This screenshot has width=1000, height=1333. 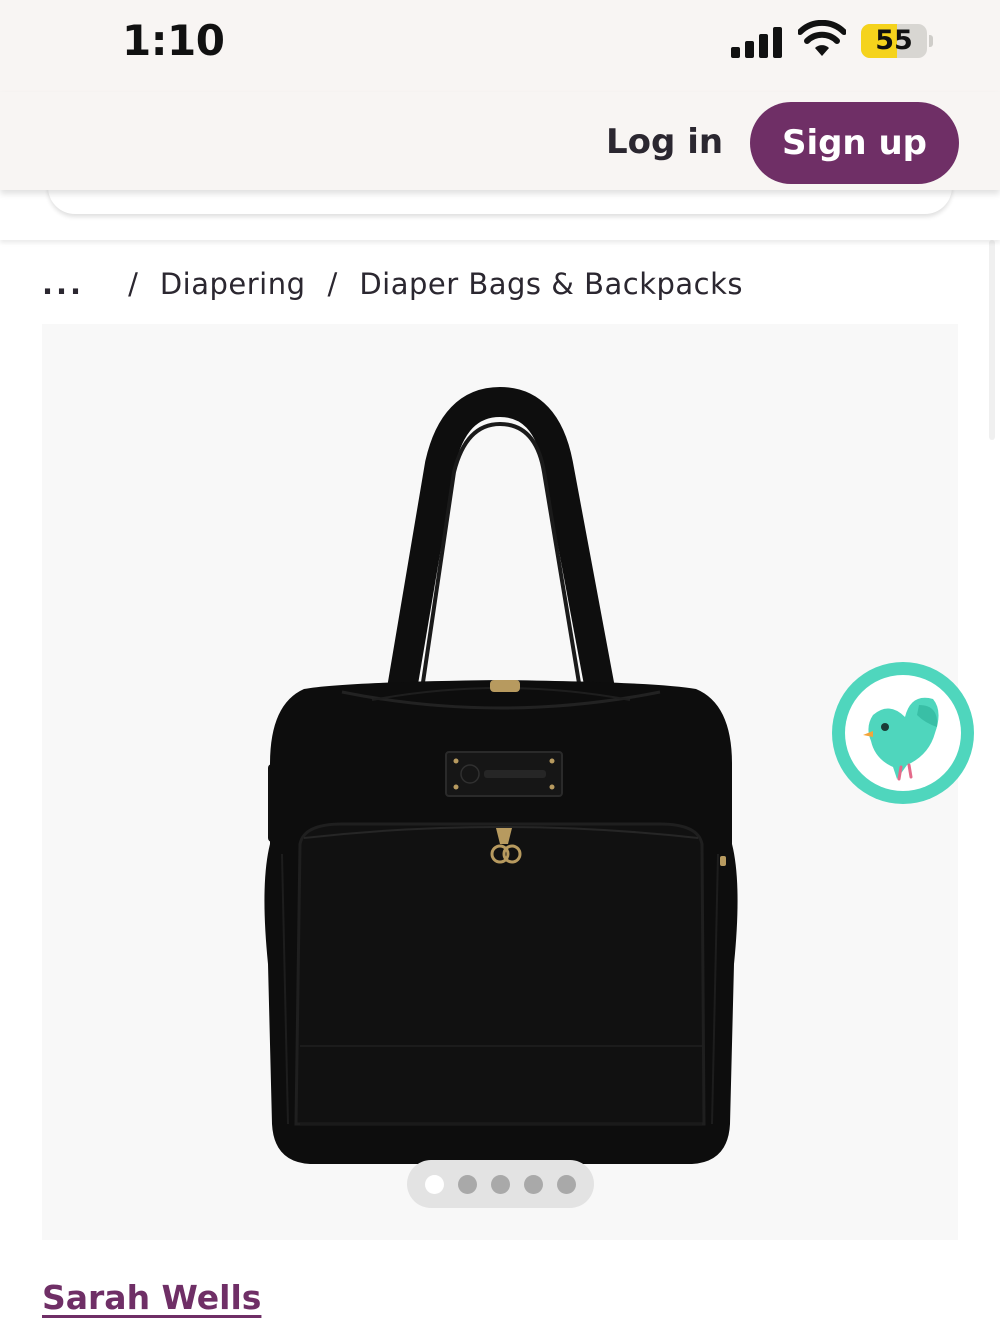 I want to click on chat-widget-button, so click(x=903, y=733).